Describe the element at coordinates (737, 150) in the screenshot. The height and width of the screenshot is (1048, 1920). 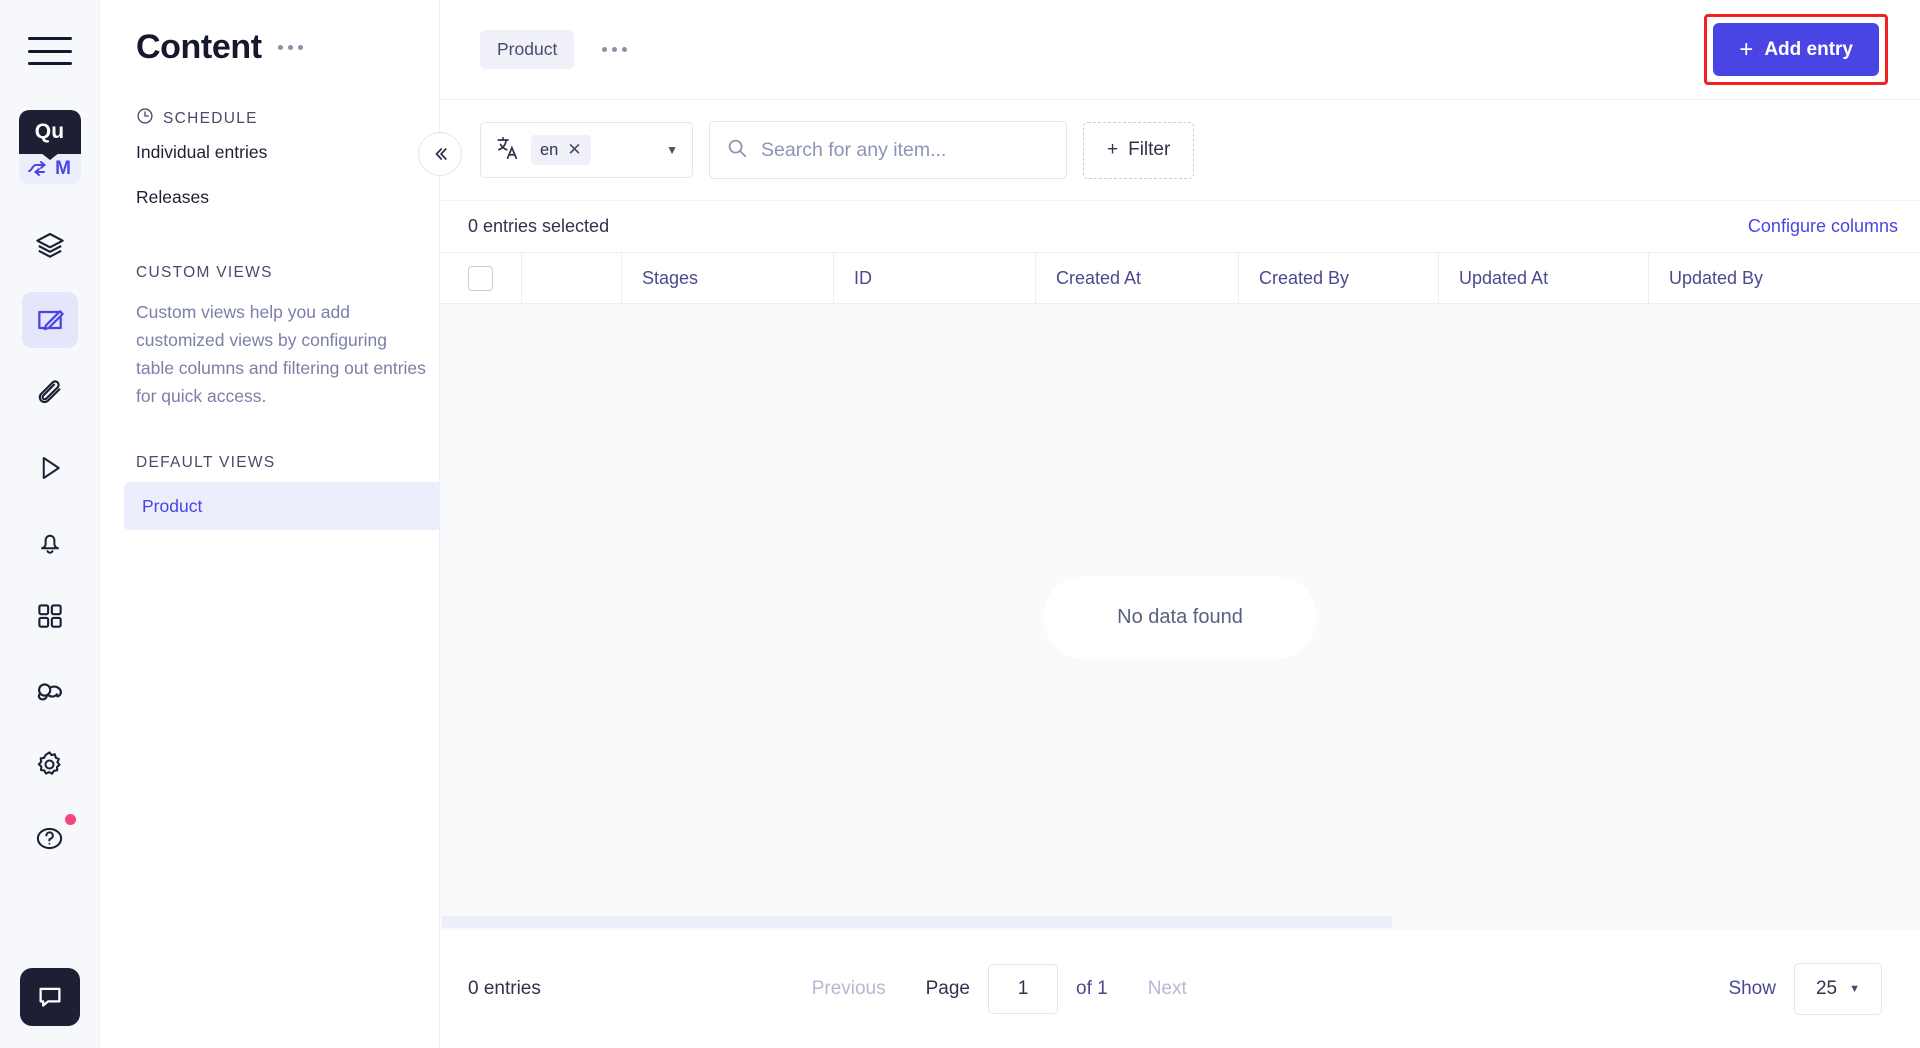
I see `search-icon` at that location.